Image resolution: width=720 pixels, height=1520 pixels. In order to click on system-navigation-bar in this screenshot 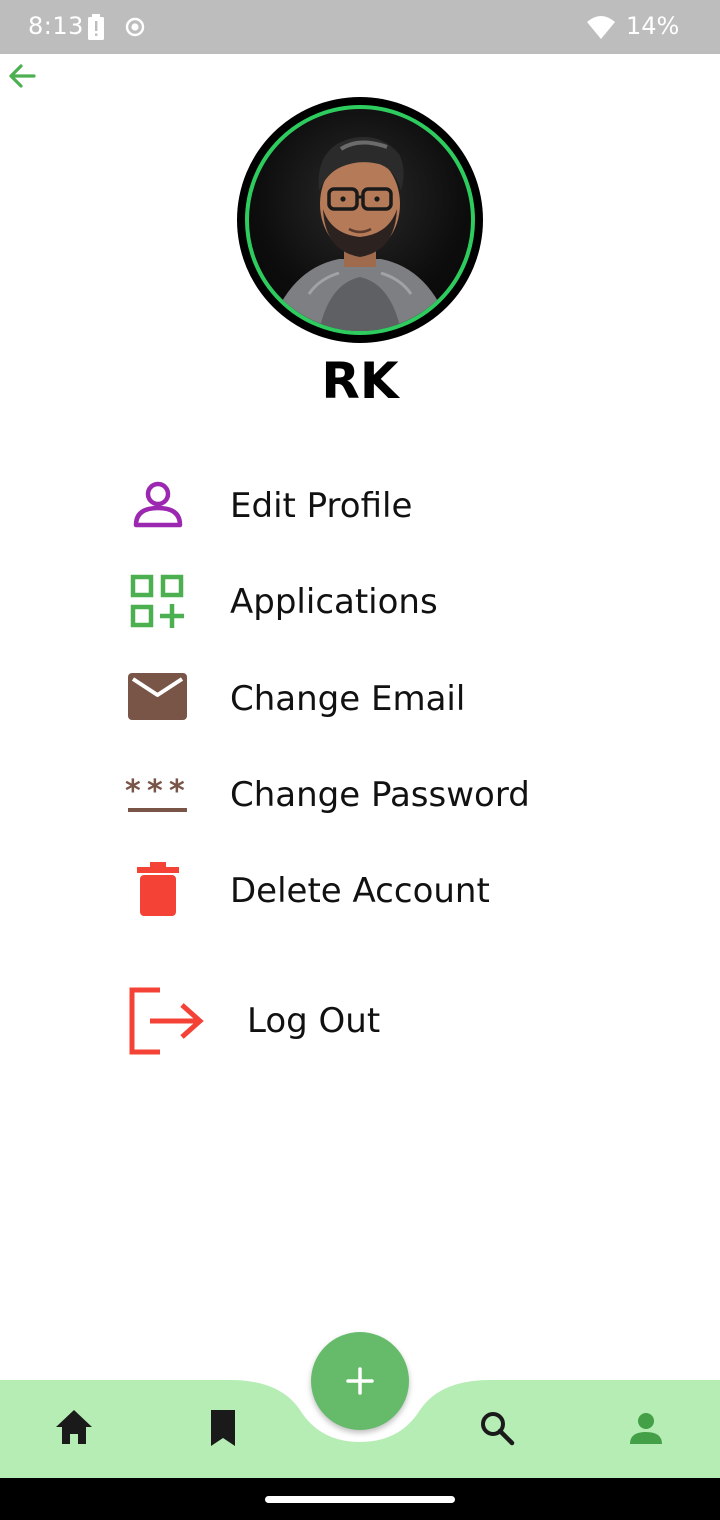, I will do `click(360, 1499)`.